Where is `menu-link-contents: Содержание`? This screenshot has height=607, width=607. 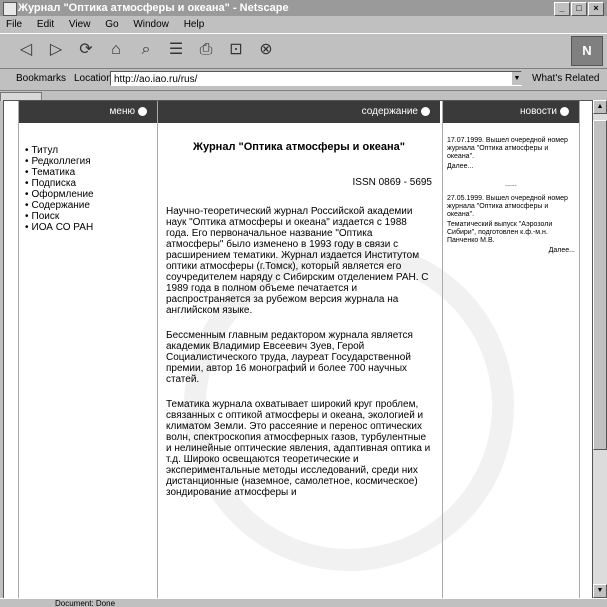
menu-link-contents: Содержание is located at coordinates (91, 205).